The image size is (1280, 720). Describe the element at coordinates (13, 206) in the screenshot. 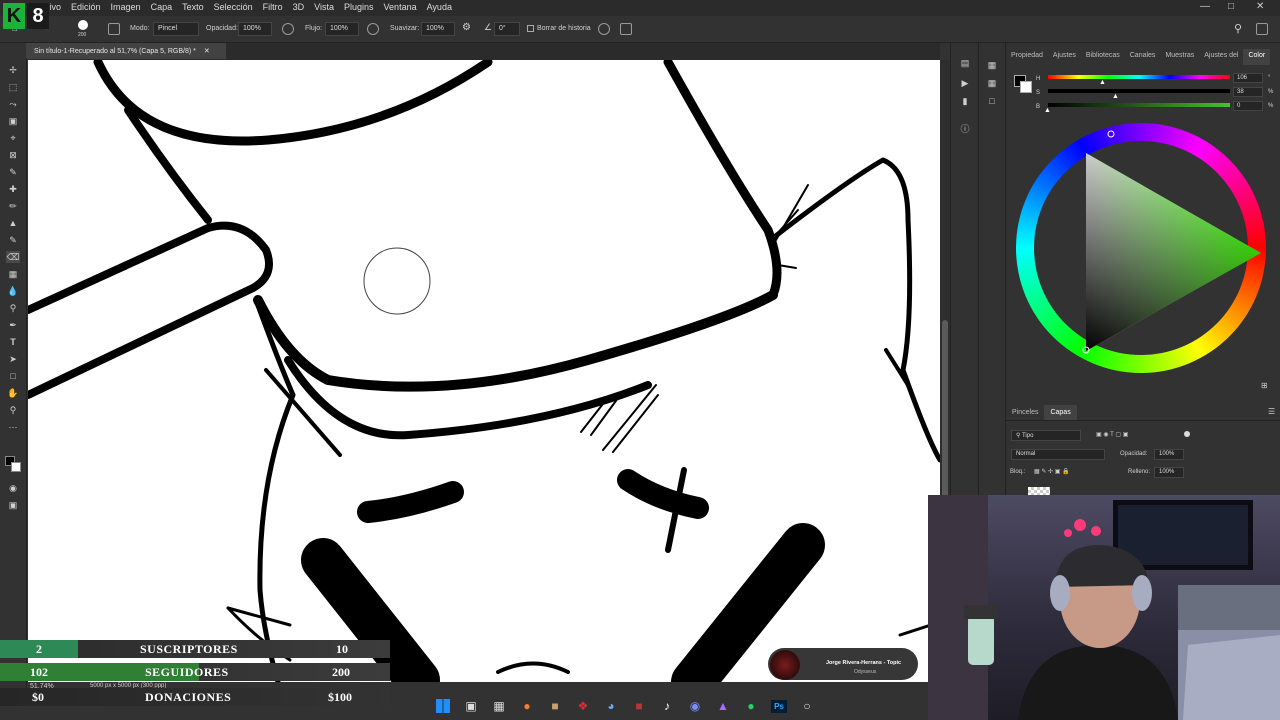

I see `brush-tool-icon: ✏` at that location.